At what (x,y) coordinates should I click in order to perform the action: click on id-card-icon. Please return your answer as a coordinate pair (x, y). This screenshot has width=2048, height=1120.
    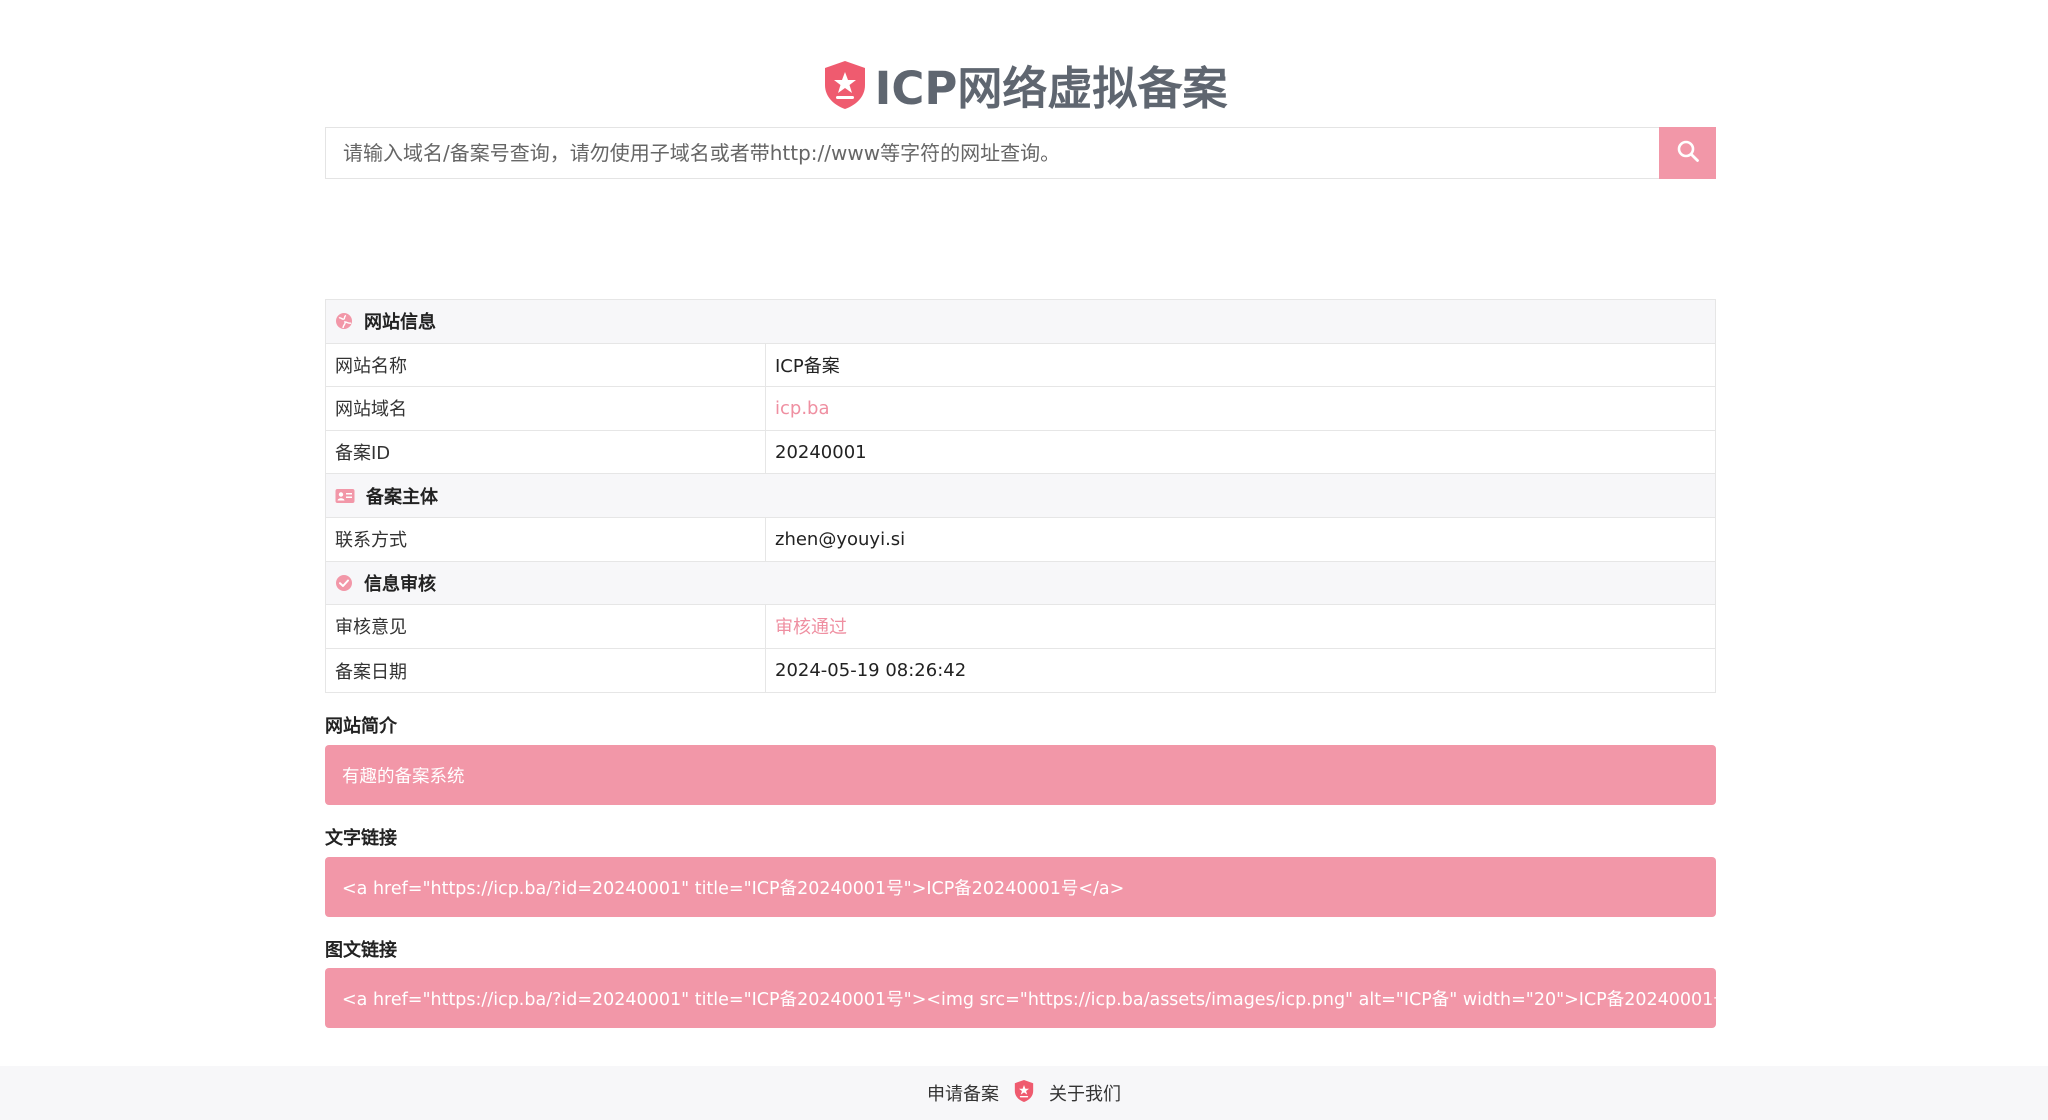
    Looking at the image, I should click on (345, 496).